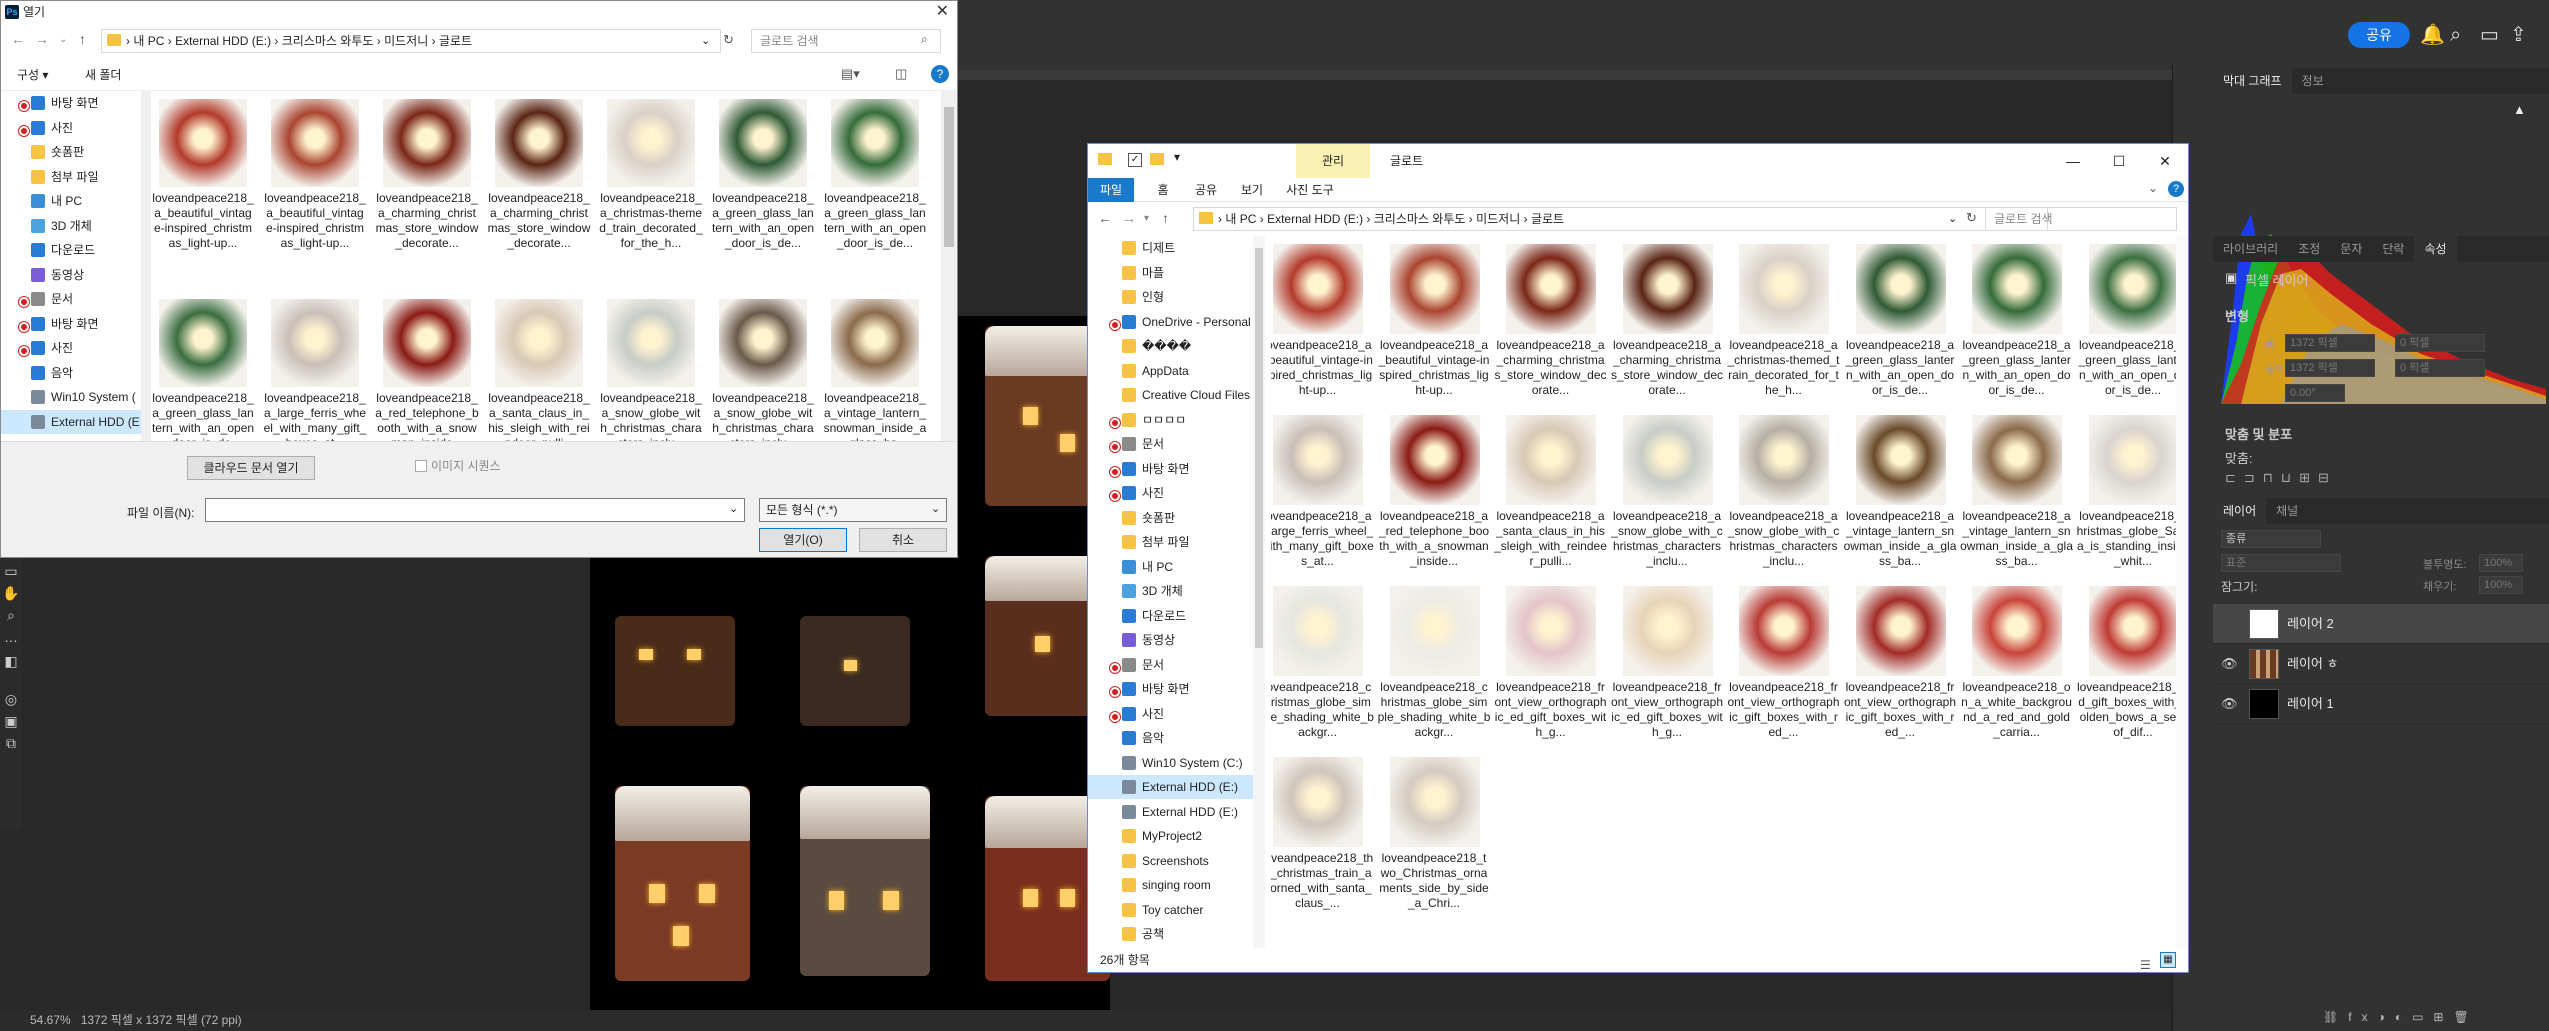 Image resolution: width=2549 pixels, height=1031 pixels. I want to click on layer-row: 👁 레이어 1, so click(2381, 704).